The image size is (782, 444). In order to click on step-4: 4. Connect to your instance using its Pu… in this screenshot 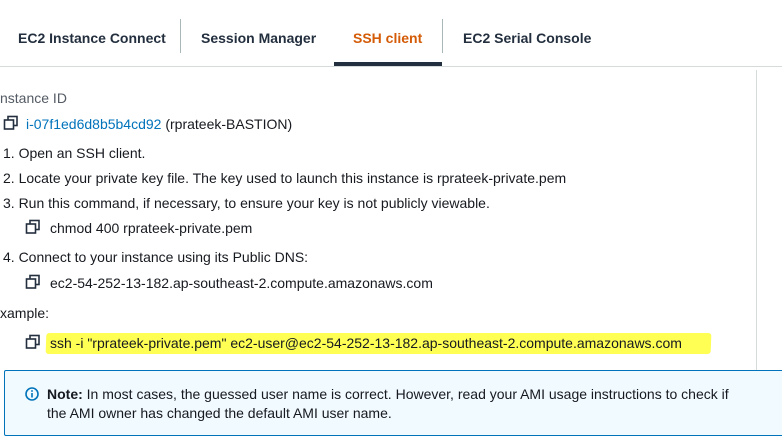, I will do `click(156, 257)`.